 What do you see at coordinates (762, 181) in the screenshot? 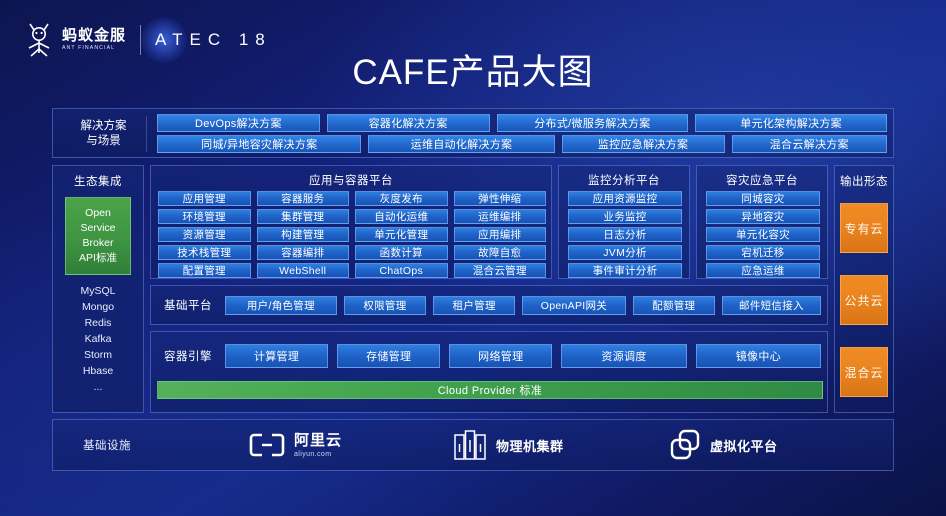
I see `disaster-recovery-title: 容灾应急平台` at bounding box center [762, 181].